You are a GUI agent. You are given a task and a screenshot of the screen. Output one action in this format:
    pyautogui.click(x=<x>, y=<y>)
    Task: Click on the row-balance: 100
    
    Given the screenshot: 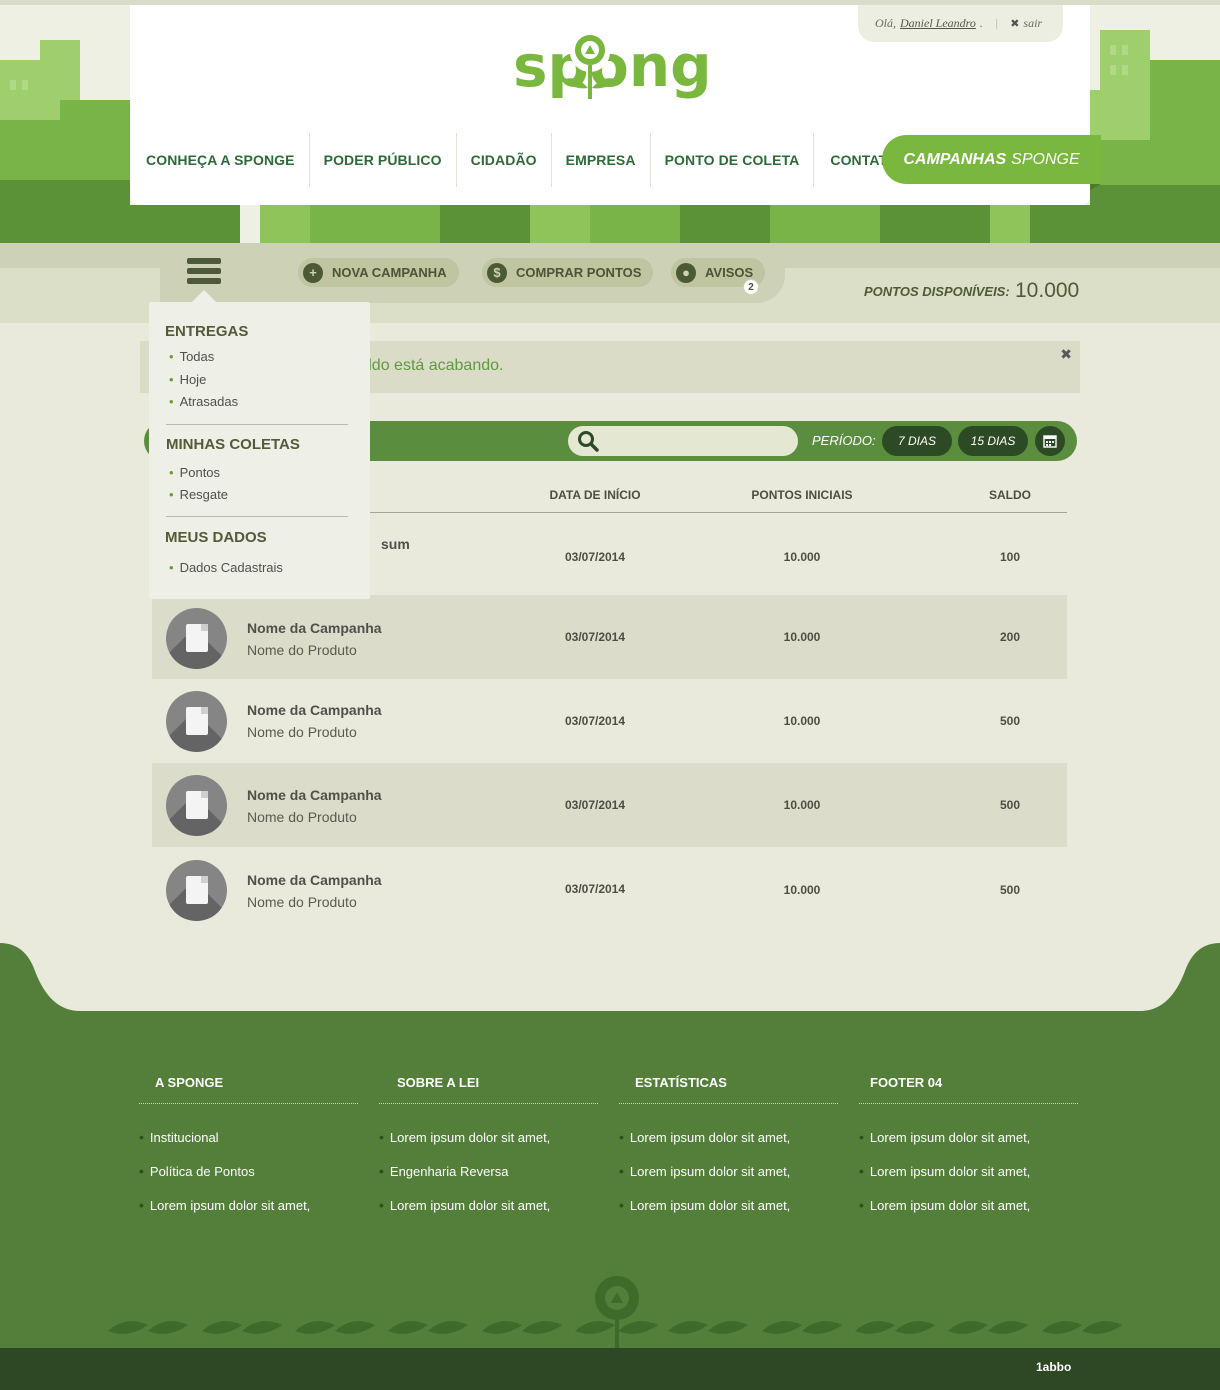 What is the action you would take?
    pyautogui.click(x=1010, y=557)
    